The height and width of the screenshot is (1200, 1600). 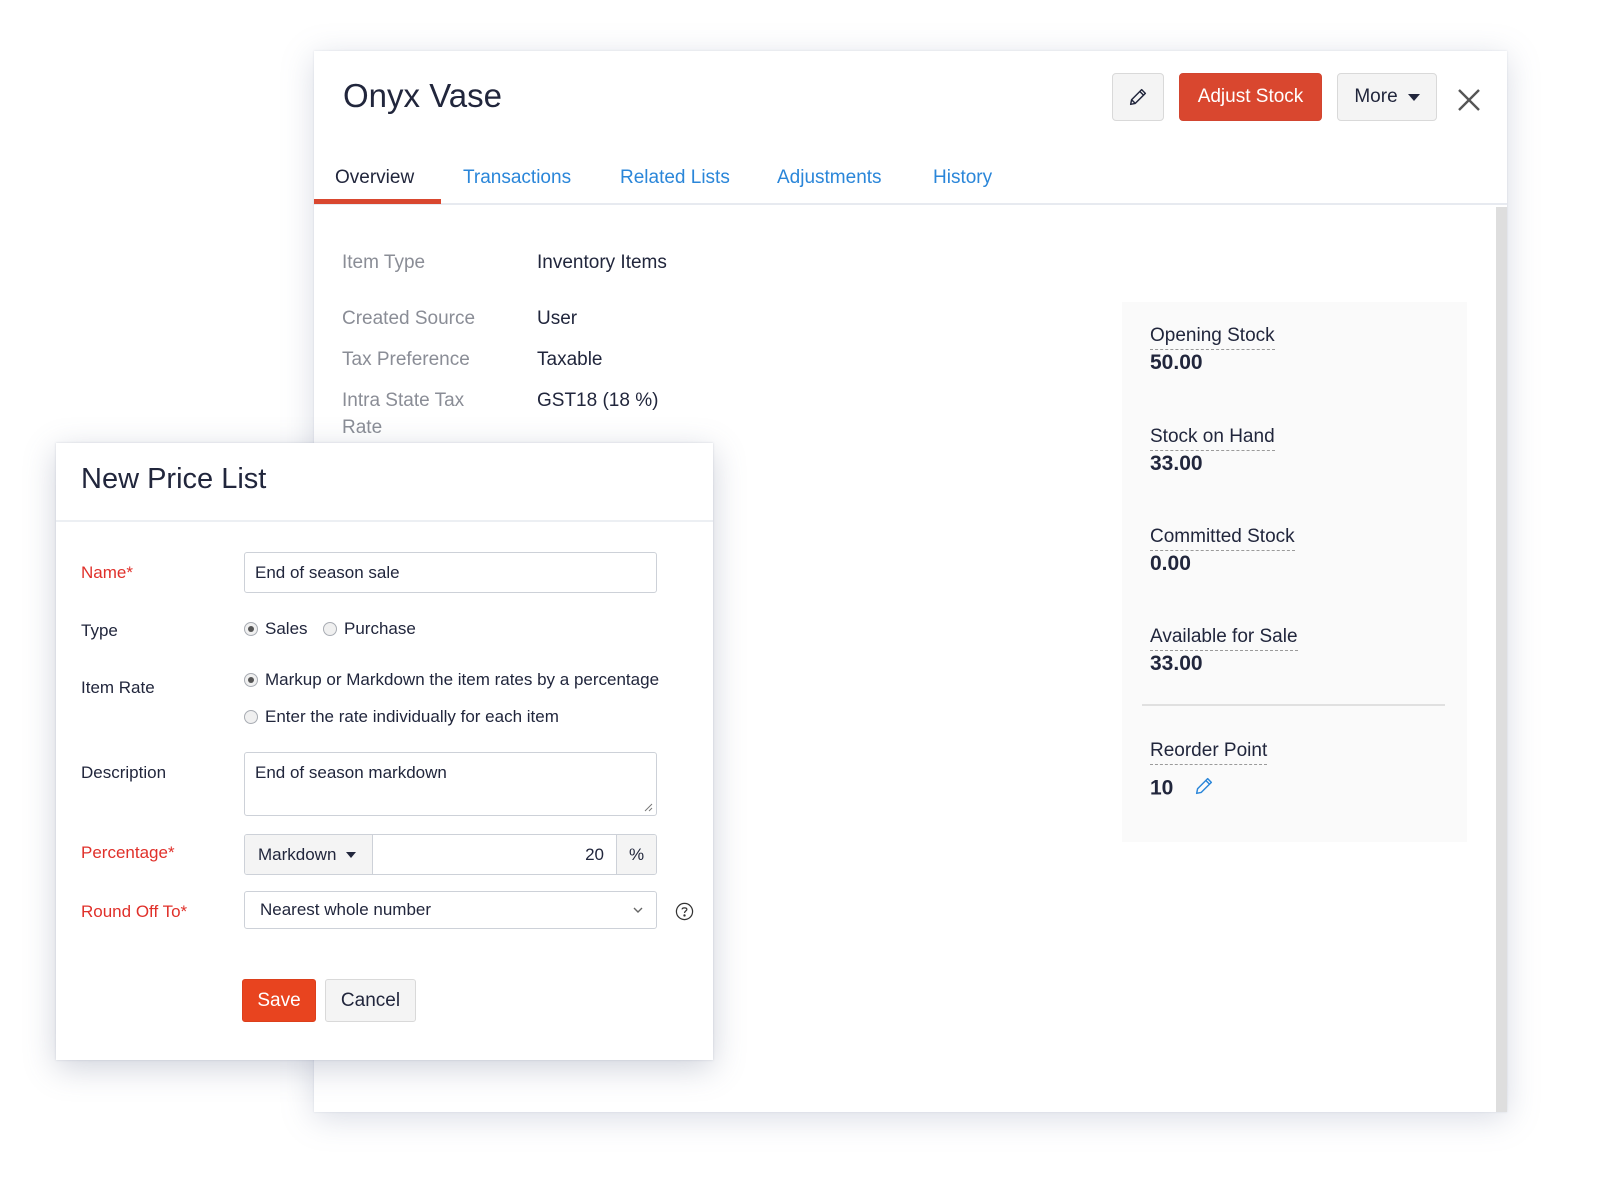 What do you see at coordinates (594, 854) in the screenshot?
I see `percentage-value: 20` at bounding box center [594, 854].